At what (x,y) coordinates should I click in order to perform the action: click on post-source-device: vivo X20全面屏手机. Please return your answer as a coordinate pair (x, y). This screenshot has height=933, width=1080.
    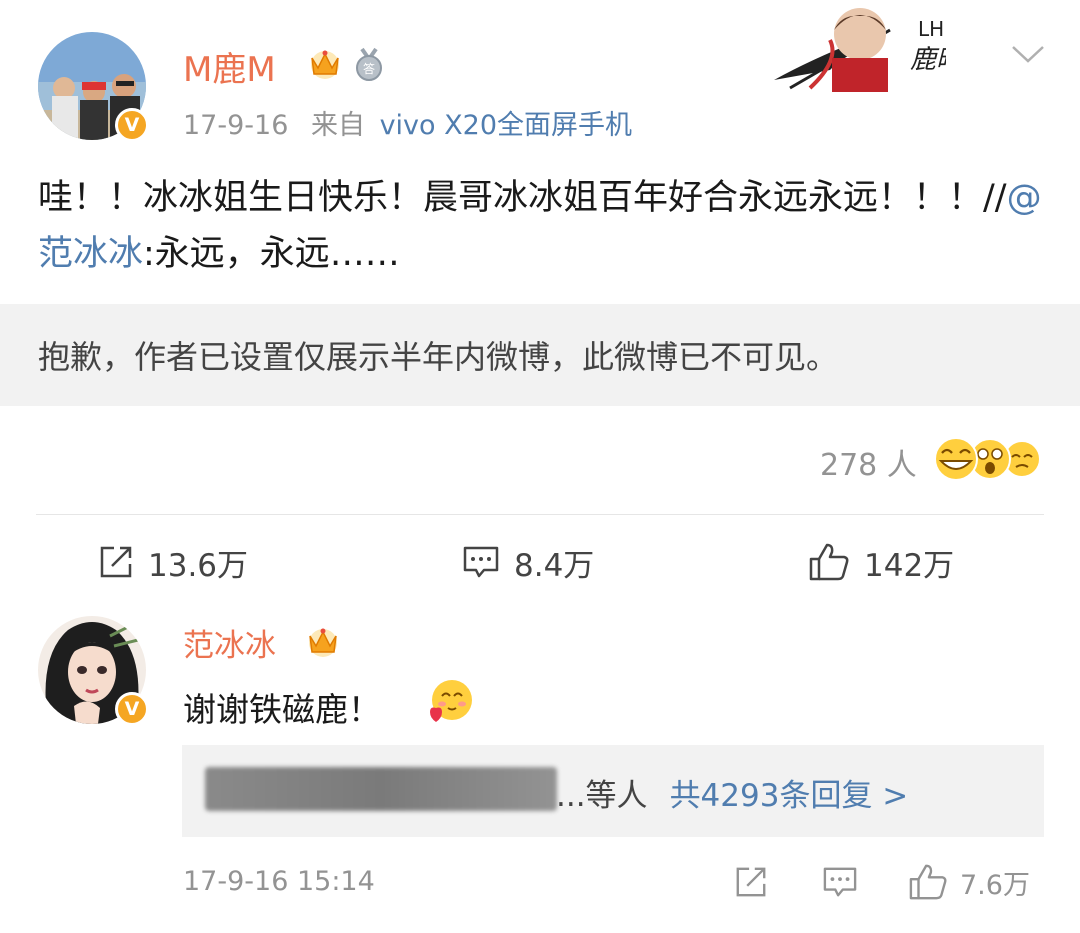
    Looking at the image, I should click on (506, 125).